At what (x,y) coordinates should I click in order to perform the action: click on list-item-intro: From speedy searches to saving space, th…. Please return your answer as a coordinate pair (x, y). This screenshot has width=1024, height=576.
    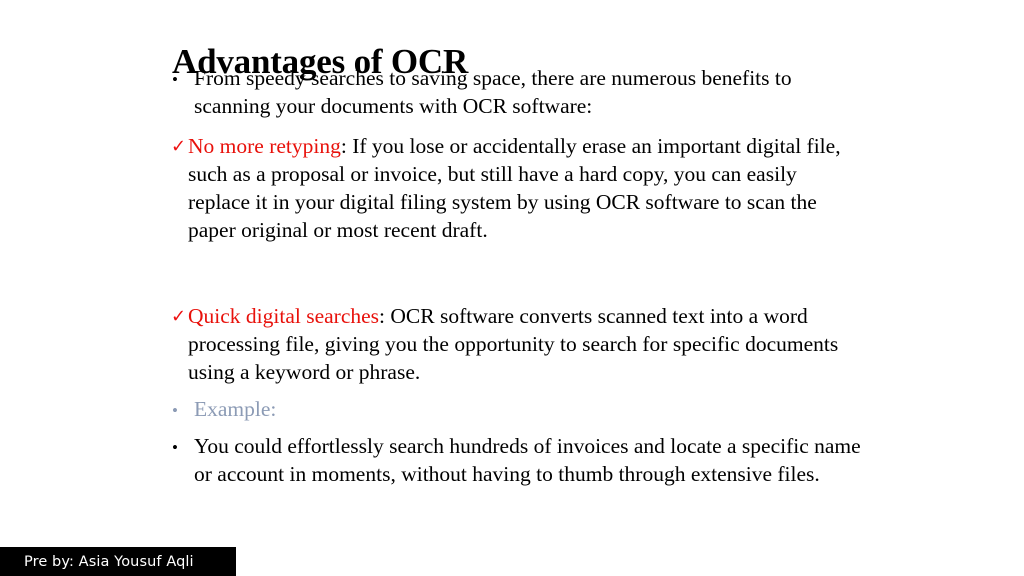
    Looking at the image, I should click on (517, 92).